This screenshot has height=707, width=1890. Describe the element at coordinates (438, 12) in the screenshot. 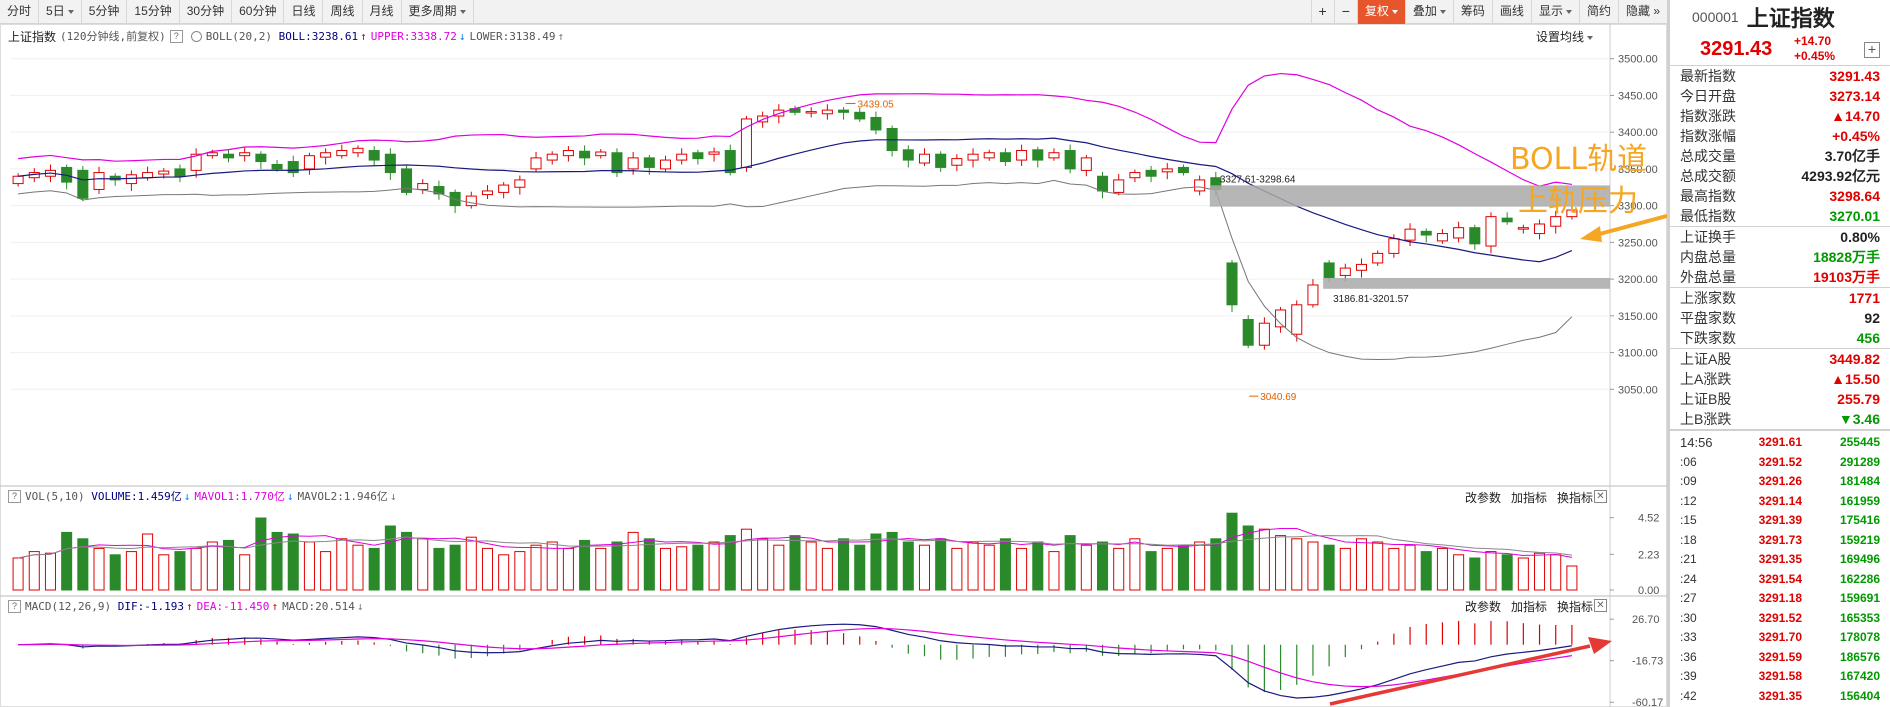

I see `tab-more-periods: 更多周期` at that location.